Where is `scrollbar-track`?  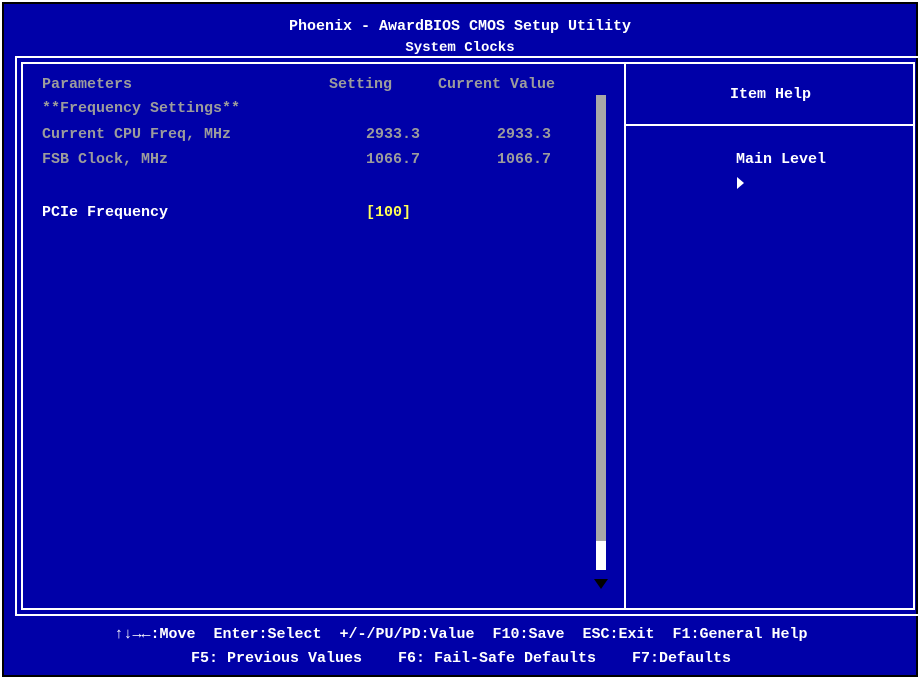
scrollbar-track is located at coordinates (601, 332).